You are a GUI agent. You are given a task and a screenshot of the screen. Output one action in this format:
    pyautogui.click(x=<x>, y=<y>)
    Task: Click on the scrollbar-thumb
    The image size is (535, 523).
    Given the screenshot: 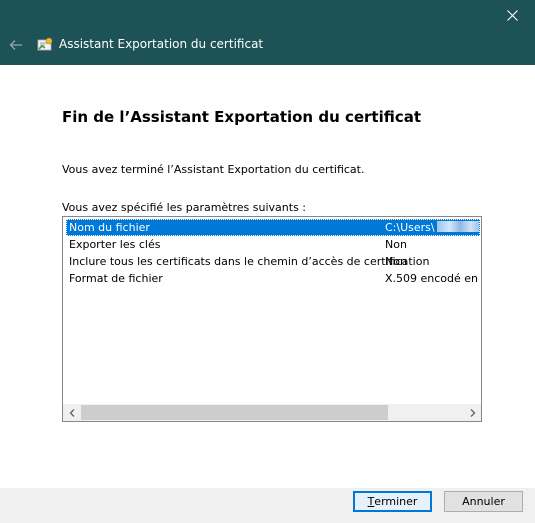 What is the action you would take?
    pyautogui.click(x=234, y=412)
    